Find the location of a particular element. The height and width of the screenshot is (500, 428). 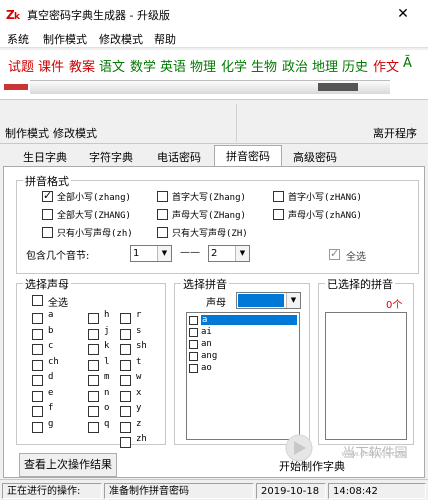

status-bar: 正在进行的操作: 准备制作拼音密码 2019-10-18 14:08:42 is located at coordinates (214, 489).